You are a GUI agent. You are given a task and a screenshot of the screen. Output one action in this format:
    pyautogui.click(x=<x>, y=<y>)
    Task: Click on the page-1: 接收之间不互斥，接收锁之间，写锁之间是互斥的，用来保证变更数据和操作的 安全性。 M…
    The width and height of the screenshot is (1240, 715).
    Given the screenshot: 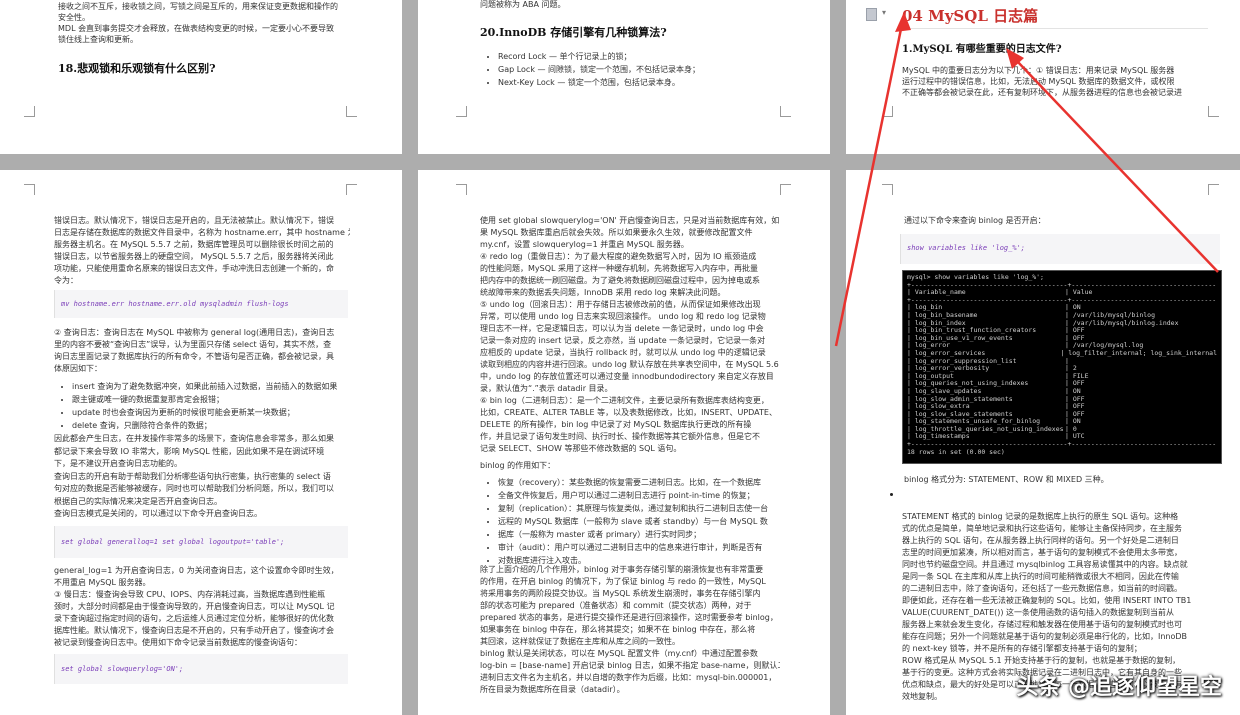 What is the action you would take?
    pyautogui.click(x=201, y=77)
    